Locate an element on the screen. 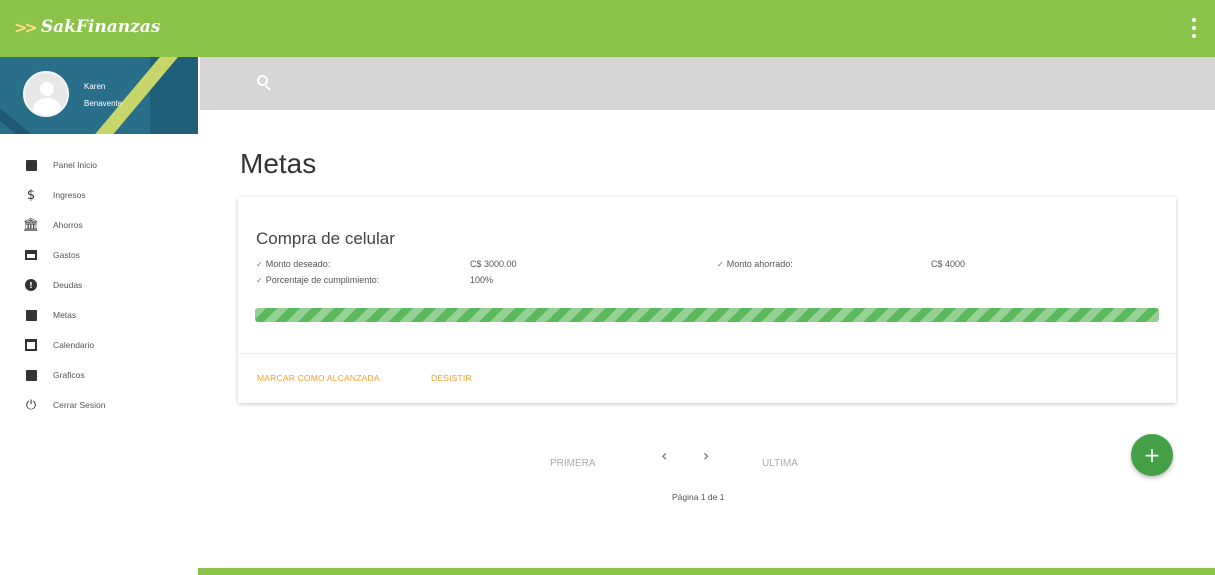 This screenshot has width=1215, height=575. credit-card-icon is located at coordinates (31, 255).